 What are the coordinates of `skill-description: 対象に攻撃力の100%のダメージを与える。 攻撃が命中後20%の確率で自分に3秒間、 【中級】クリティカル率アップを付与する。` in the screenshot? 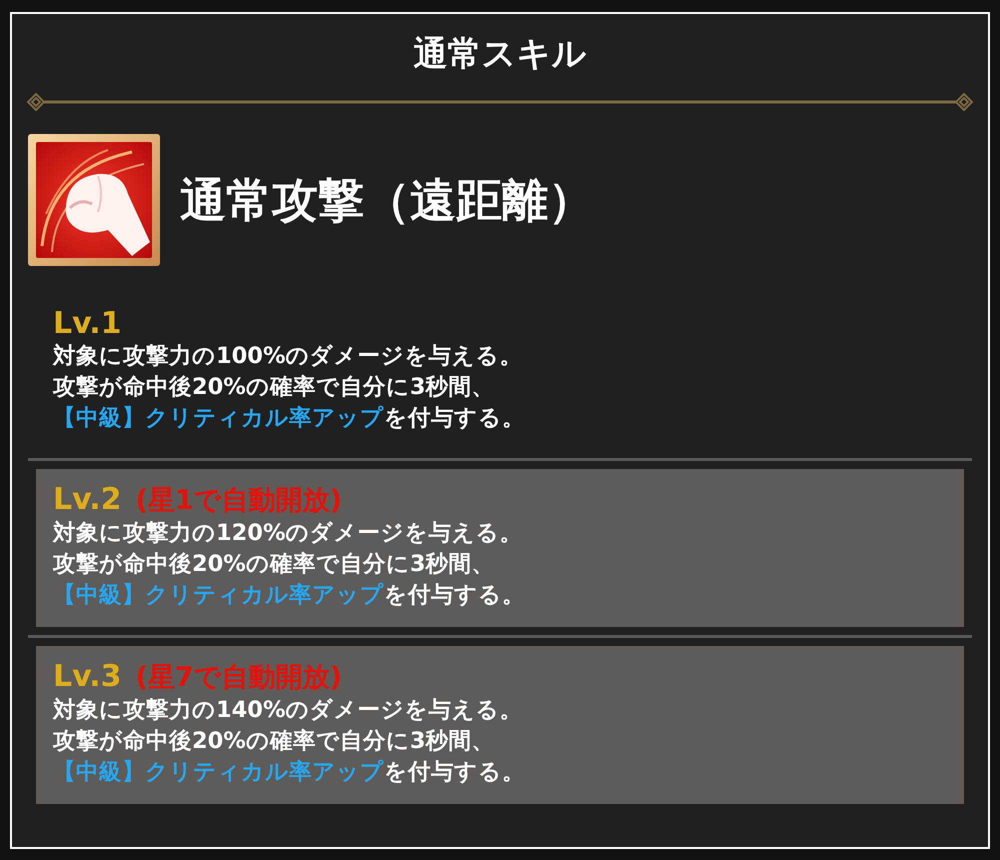 It's located at (289, 387).